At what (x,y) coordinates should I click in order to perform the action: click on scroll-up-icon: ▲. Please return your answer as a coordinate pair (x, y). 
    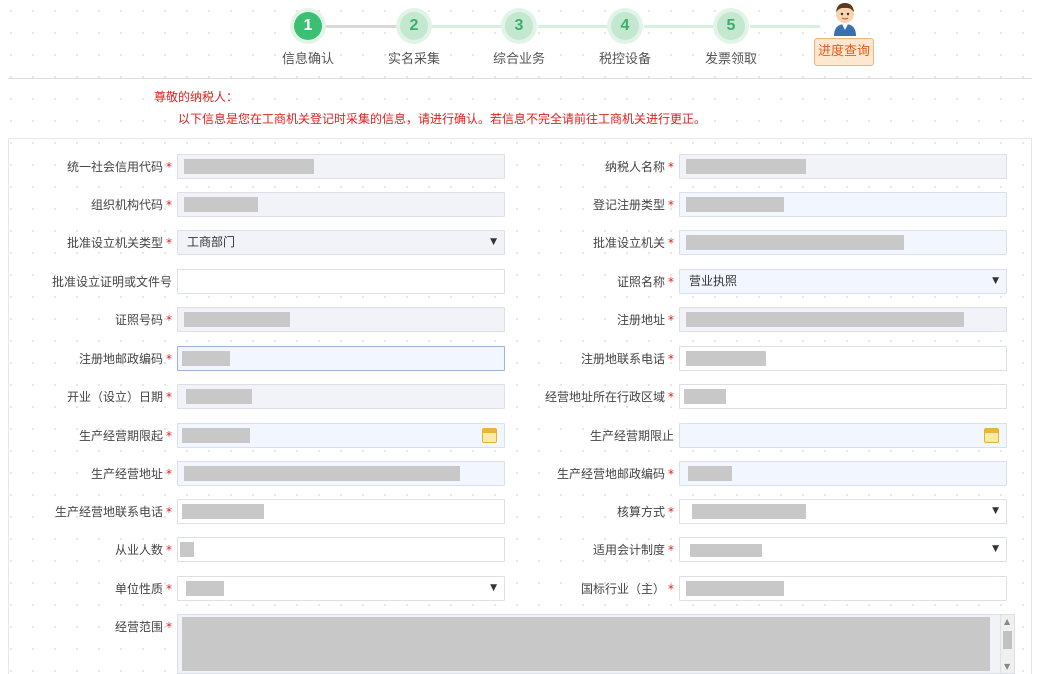
    Looking at the image, I should click on (1007, 621).